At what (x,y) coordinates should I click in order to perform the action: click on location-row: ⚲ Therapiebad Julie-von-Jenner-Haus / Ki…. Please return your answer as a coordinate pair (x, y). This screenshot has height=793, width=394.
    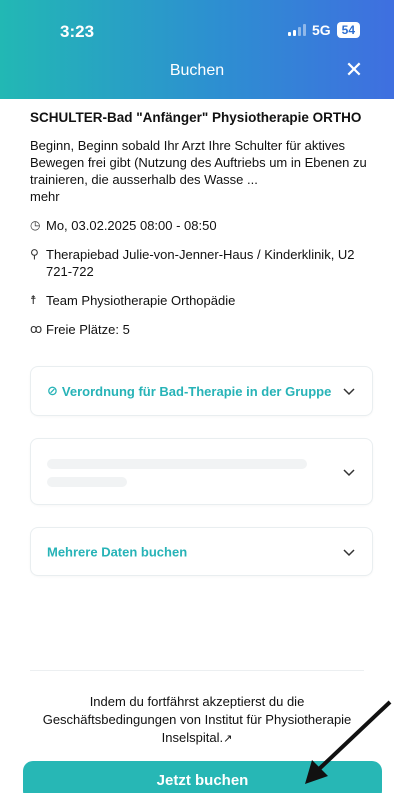
    Looking at the image, I should click on (200, 263).